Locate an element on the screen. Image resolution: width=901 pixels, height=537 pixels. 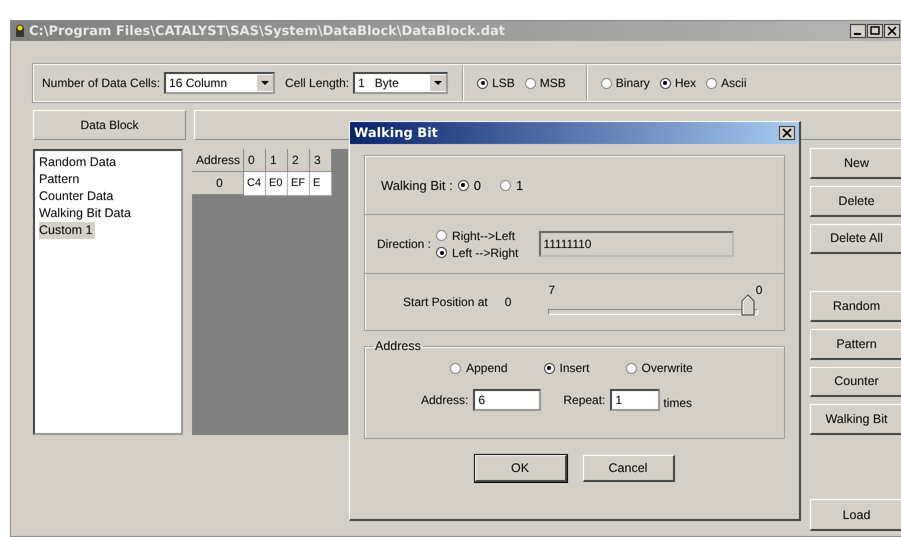
column-header: Address is located at coordinates (218, 160).